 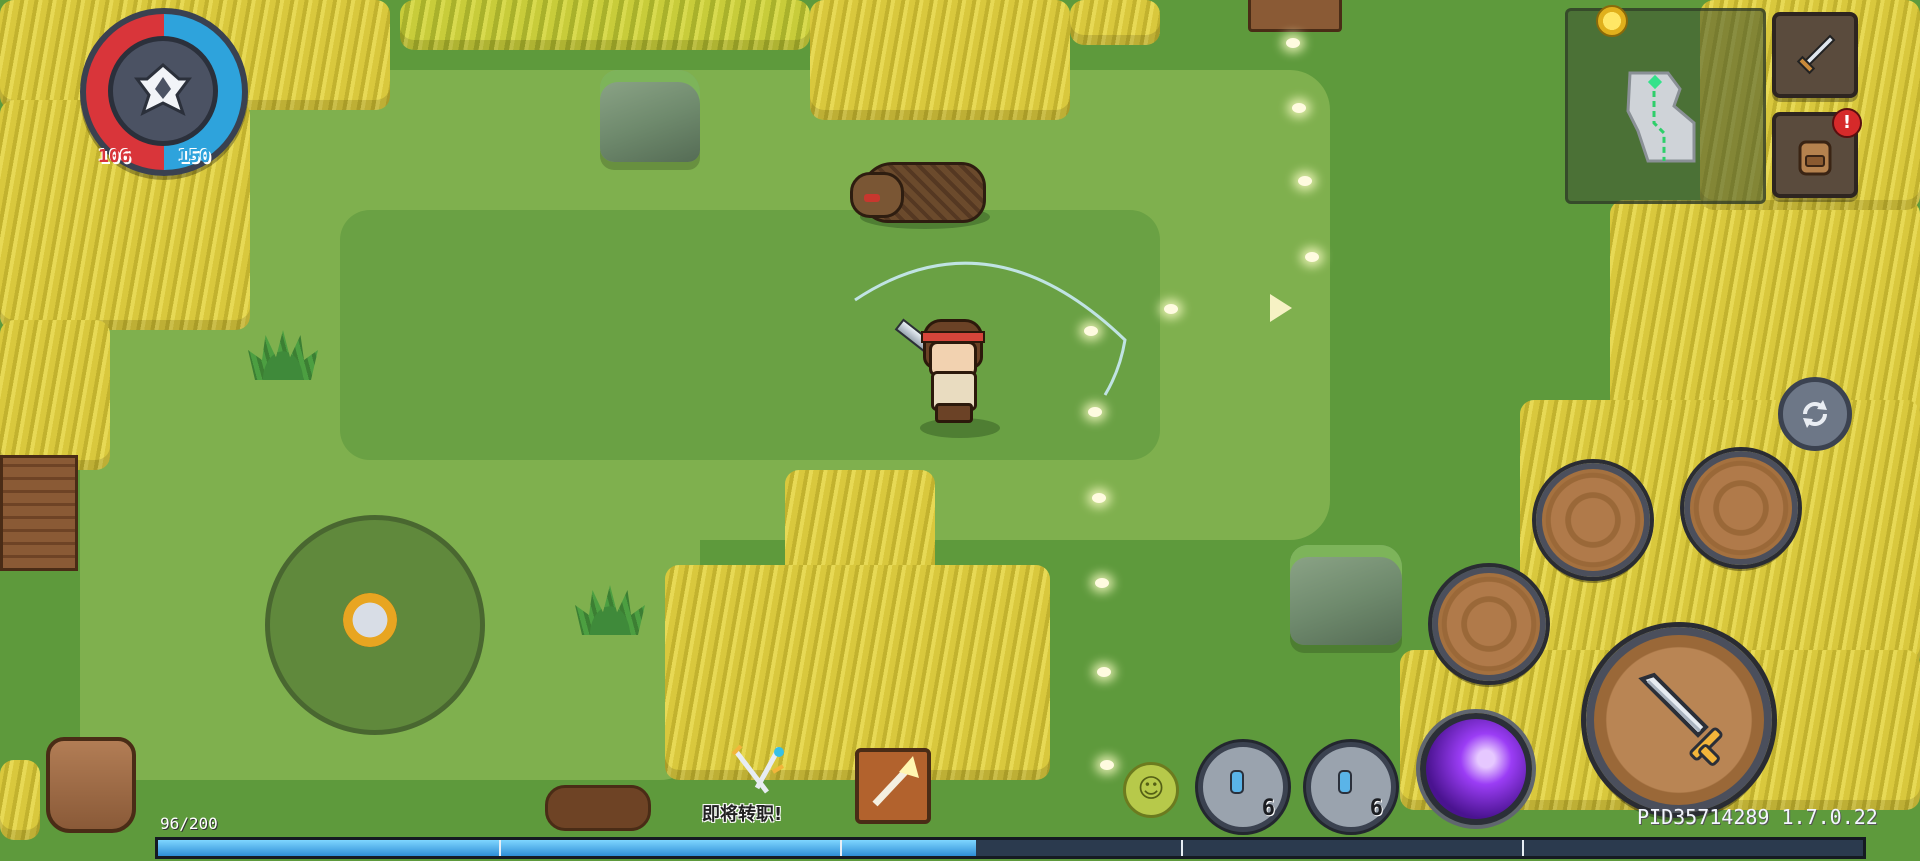 I want to click on emote-button: ☺, so click(x=1151, y=790).